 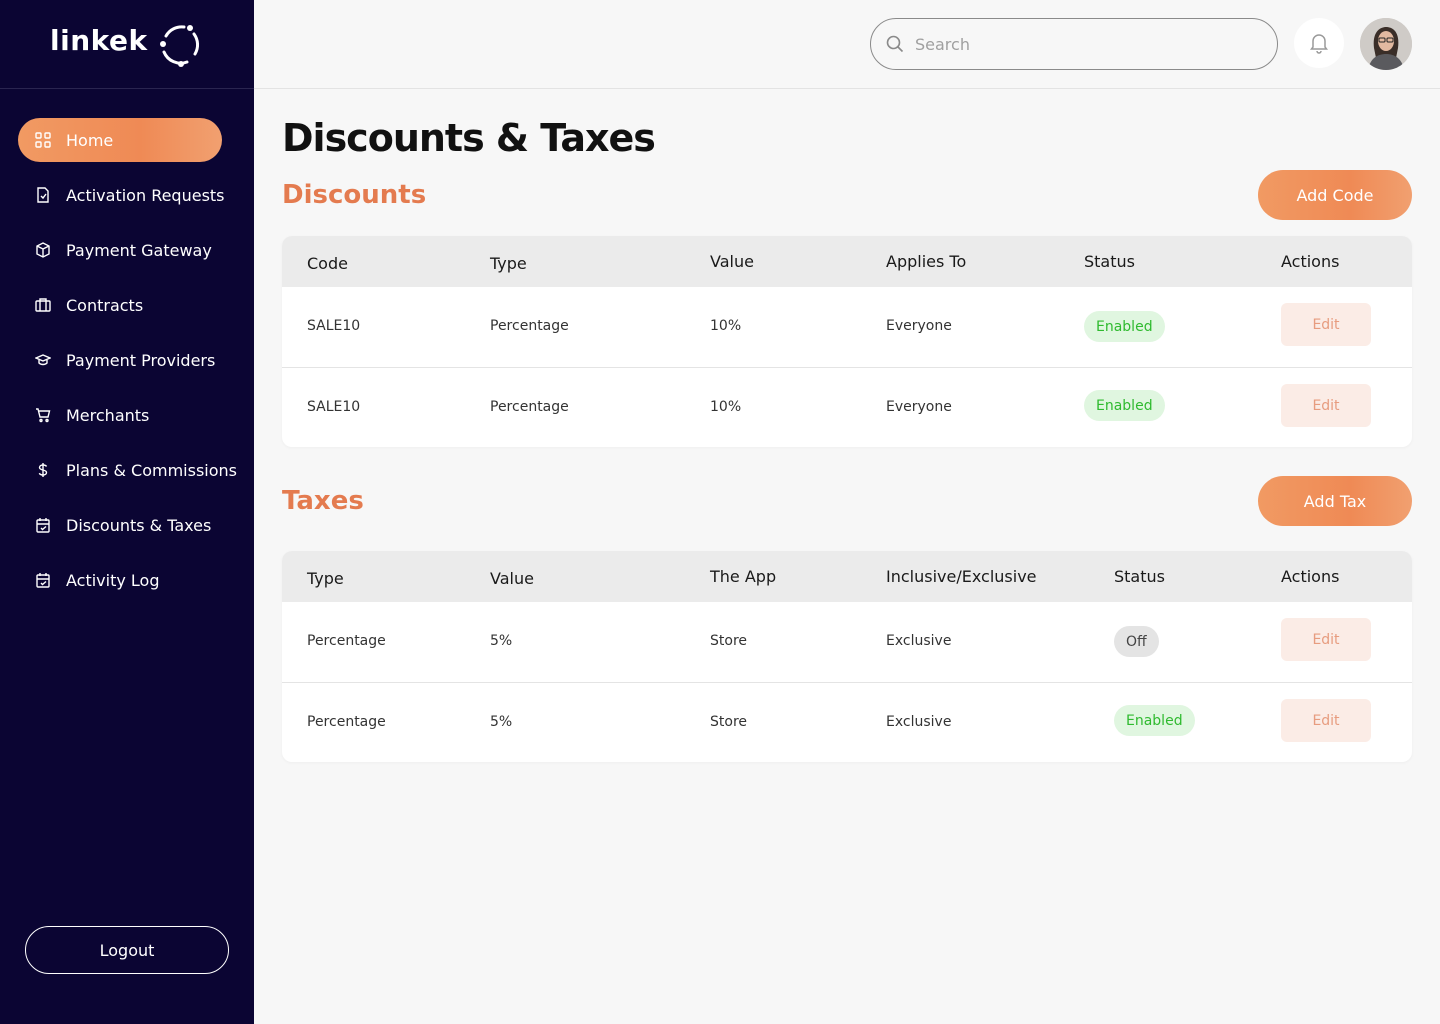 What do you see at coordinates (139, 250) in the screenshot?
I see `sidebar-item-label: Payment Gateway` at bounding box center [139, 250].